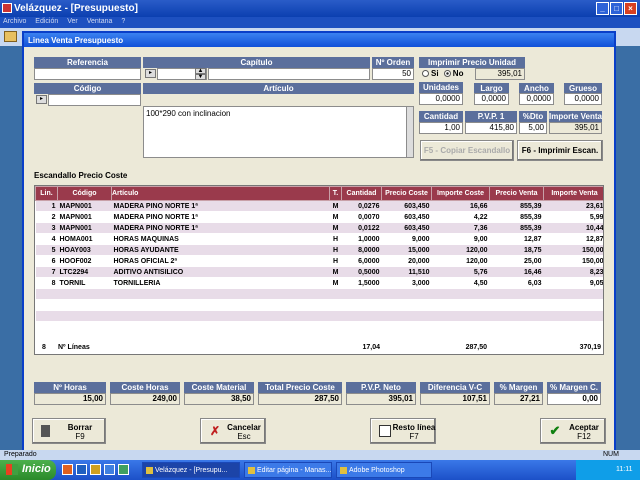 Image resolution: width=640 pixels, height=480 pixels. I want to click on footer-label: Diferencia V-C, so click(455, 387).